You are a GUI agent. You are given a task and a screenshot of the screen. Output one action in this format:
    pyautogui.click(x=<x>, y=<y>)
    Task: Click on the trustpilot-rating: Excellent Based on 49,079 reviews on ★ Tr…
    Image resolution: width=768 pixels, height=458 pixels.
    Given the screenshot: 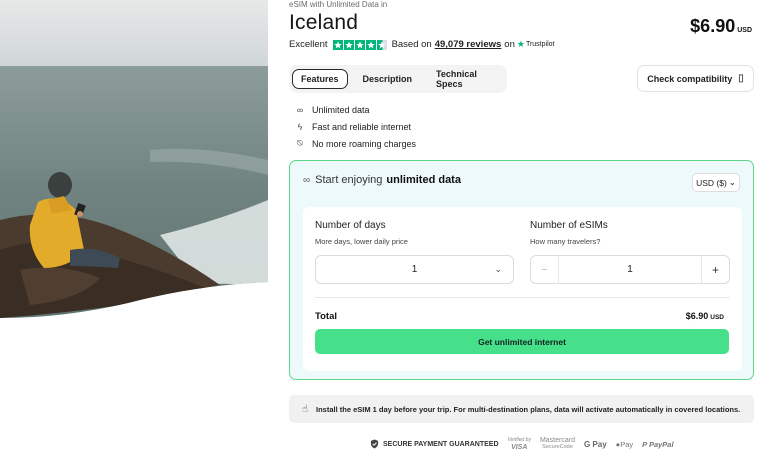 What is the action you would take?
    pyautogui.click(x=421, y=44)
    